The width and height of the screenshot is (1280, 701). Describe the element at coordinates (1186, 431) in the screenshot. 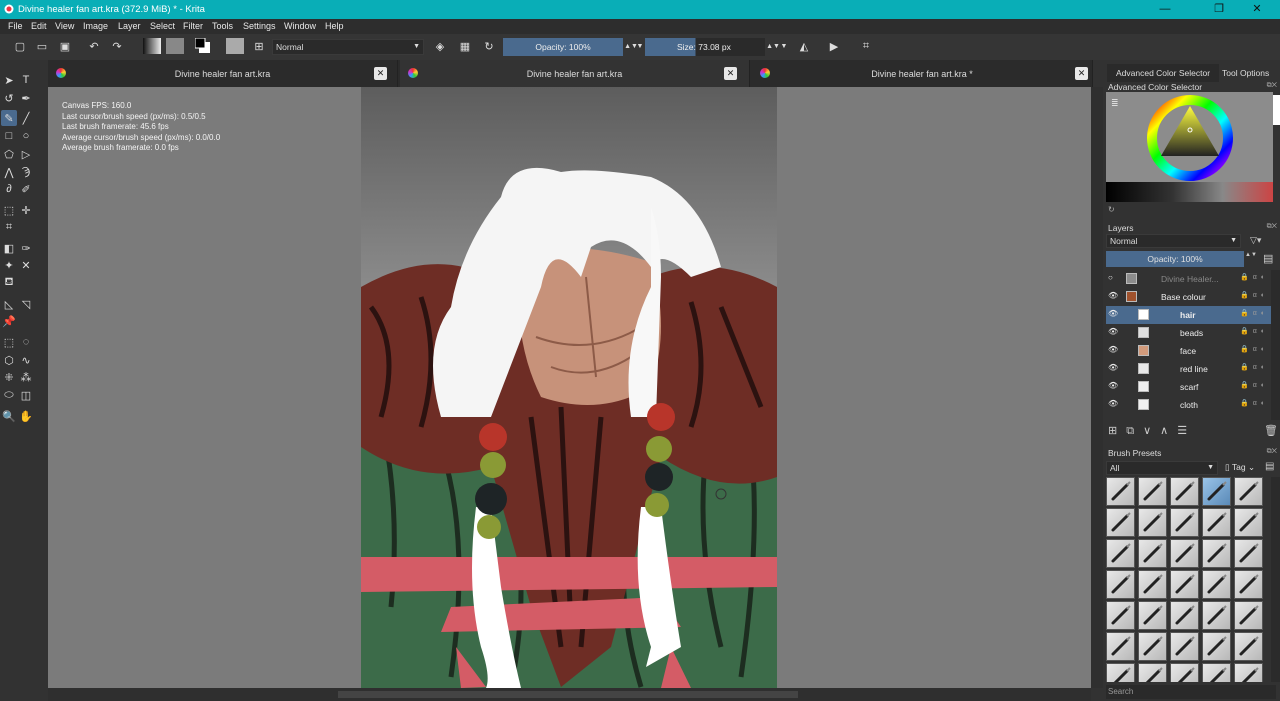

I see `layer-properties-icon: ☰` at that location.